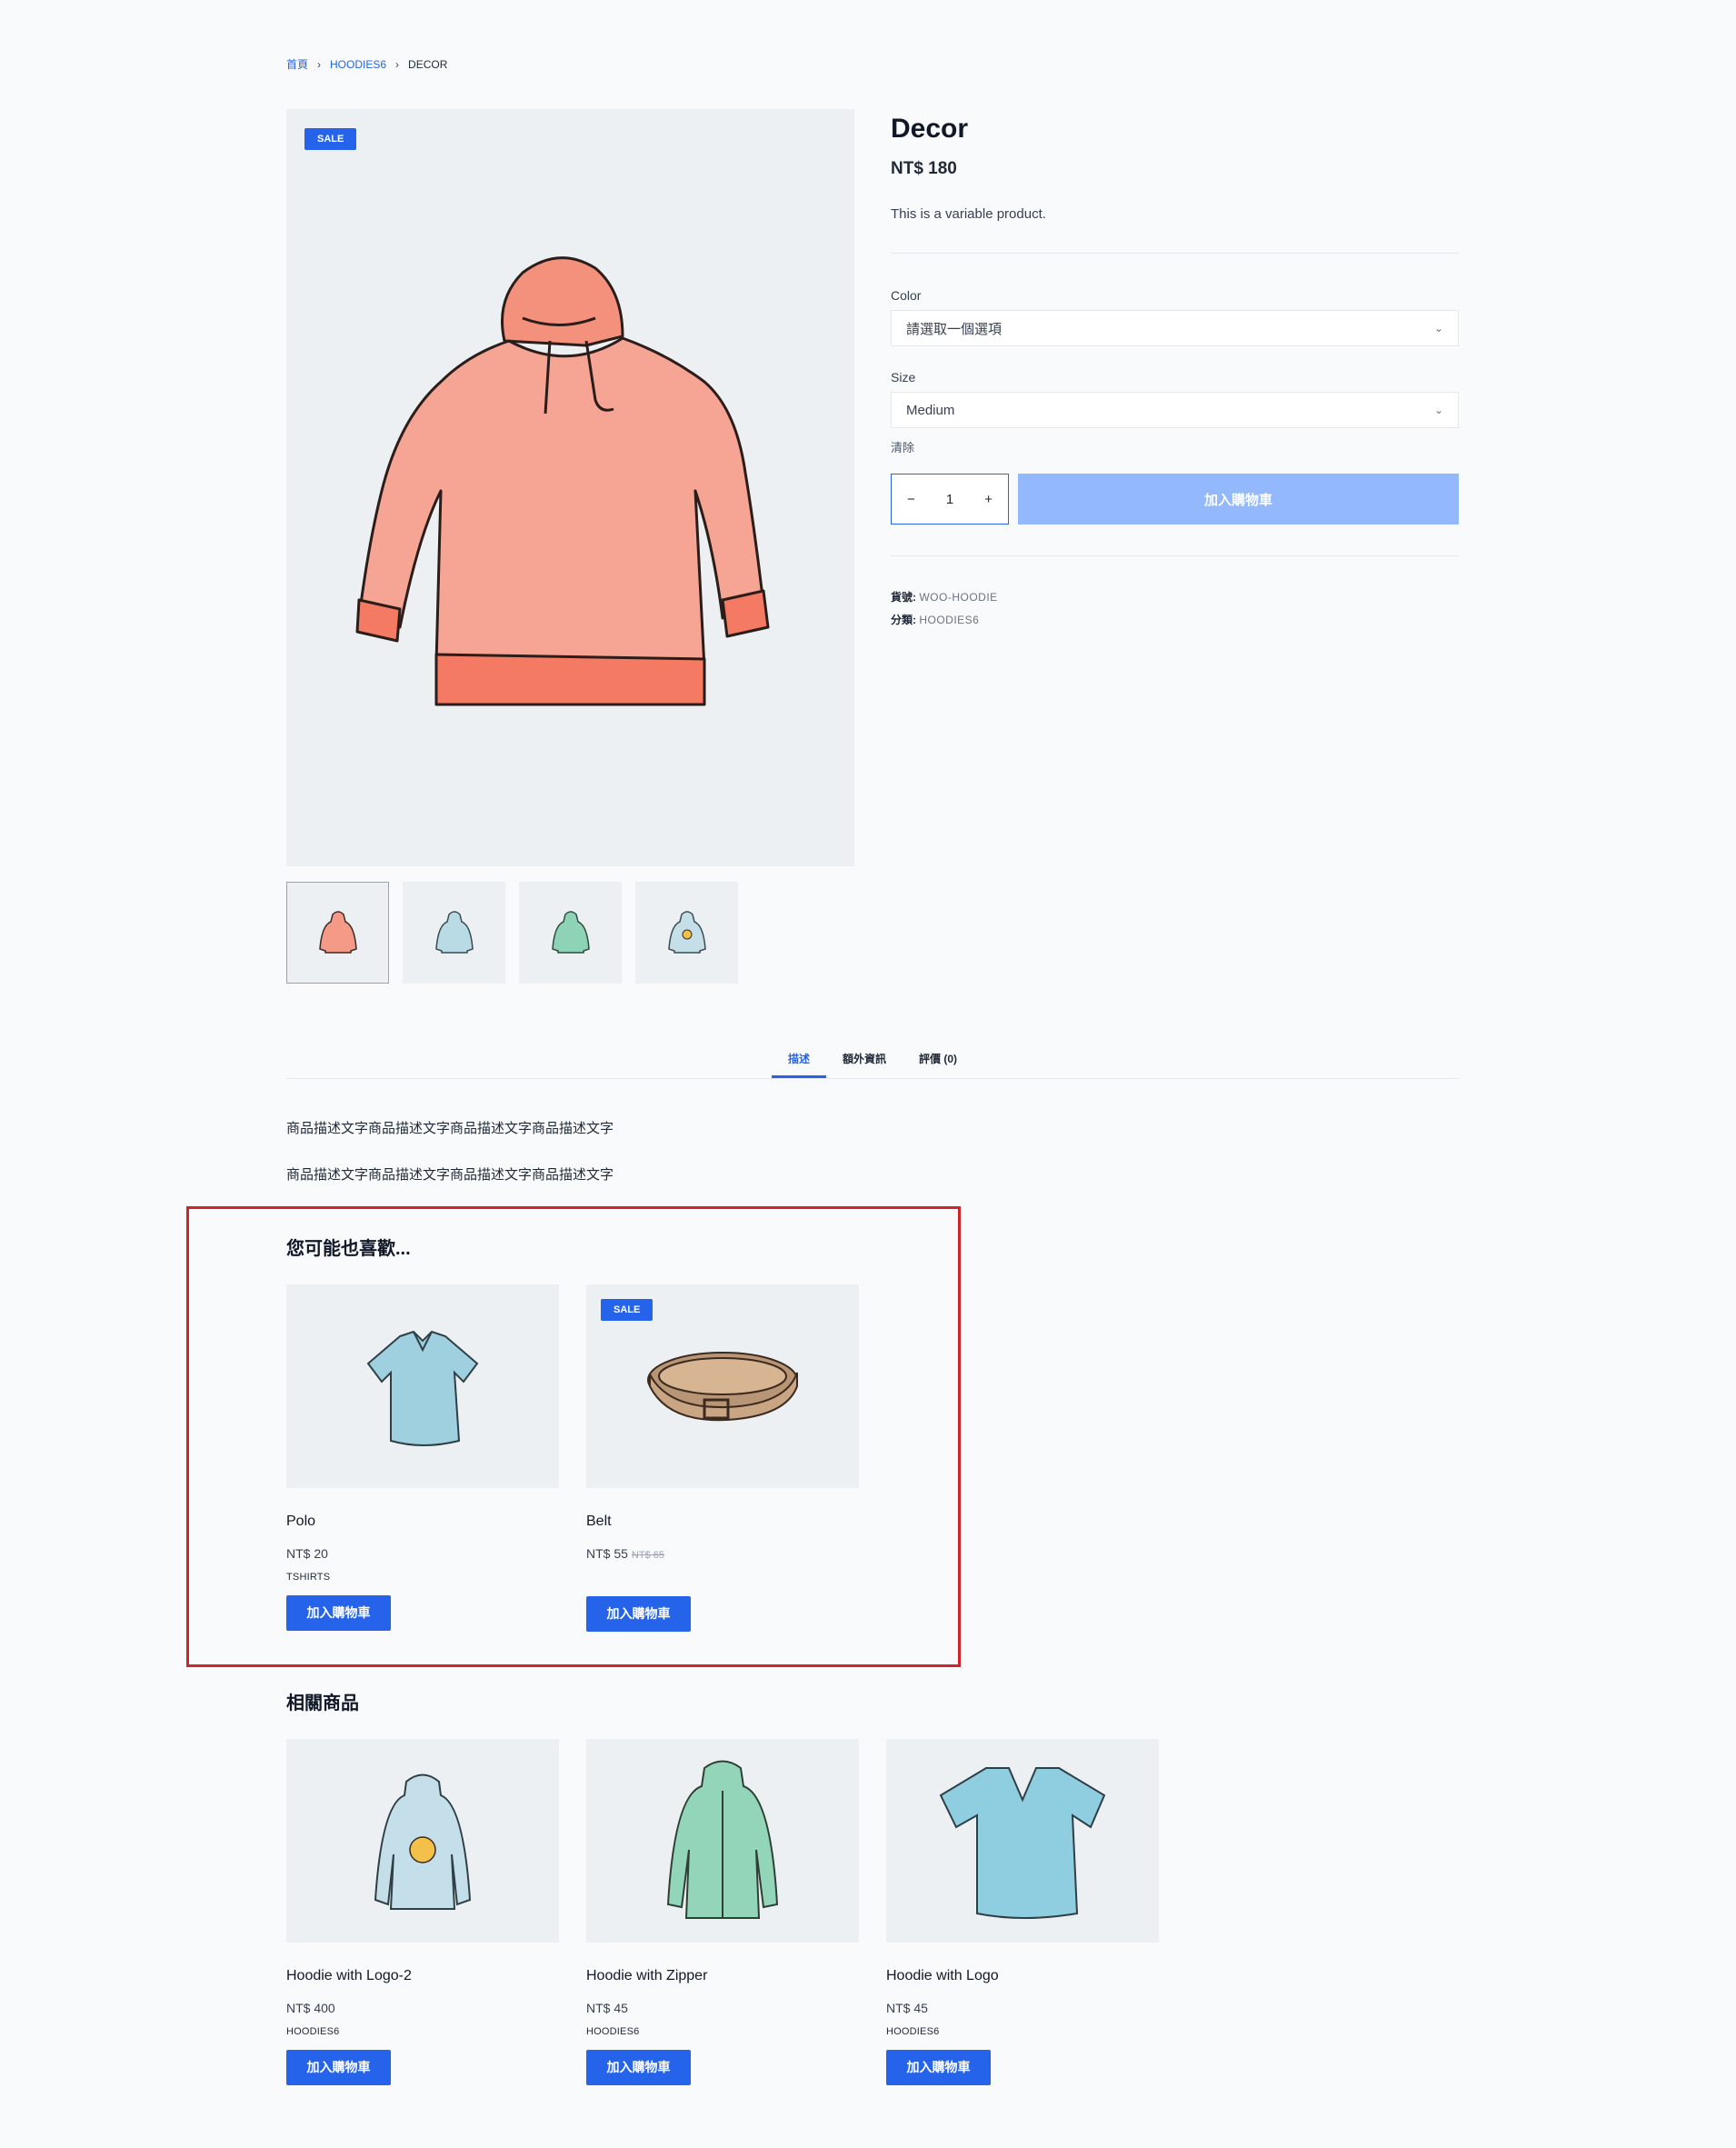 The image size is (1736, 2148). I want to click on v-neck-tshirt-image, so click(1022, 1843).